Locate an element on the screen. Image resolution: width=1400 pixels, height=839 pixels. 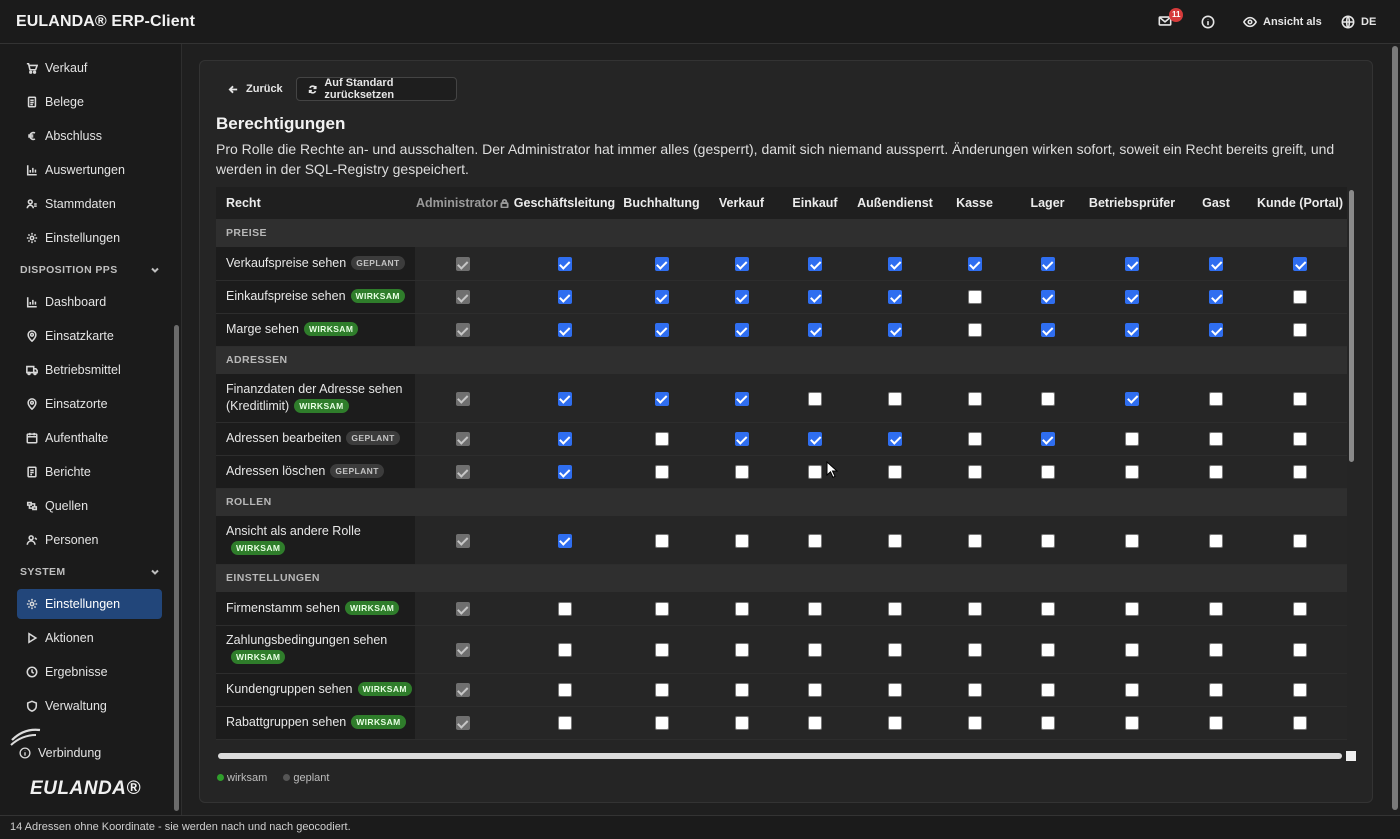
reset-to-default-button: Auf Standard zurücksetzen is located at coordinates (376, 89).